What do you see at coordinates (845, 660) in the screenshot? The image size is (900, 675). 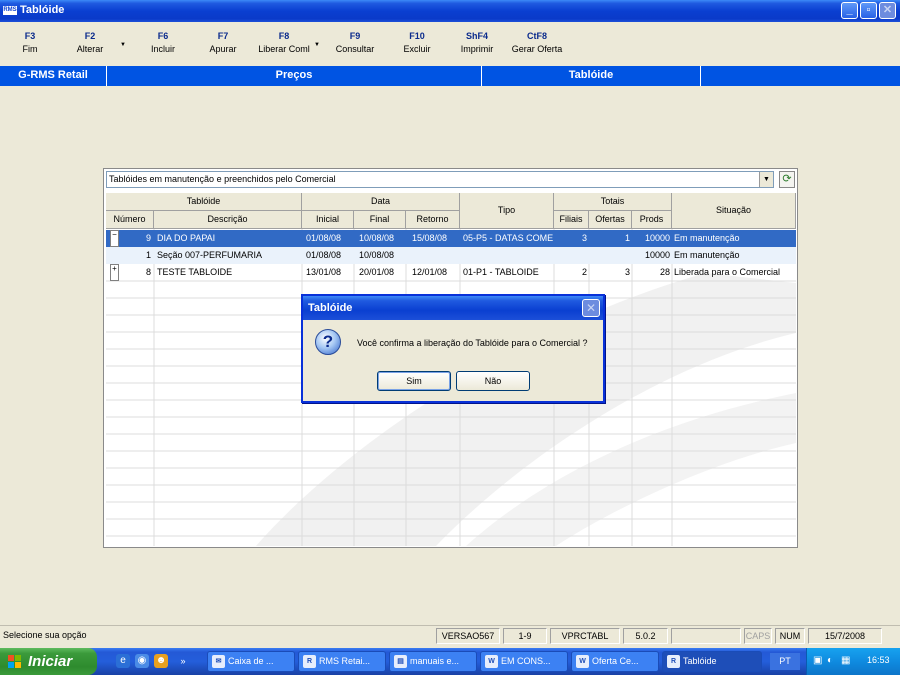 I see `tray-app-icon: ▦` at bounding box center [845, 660].